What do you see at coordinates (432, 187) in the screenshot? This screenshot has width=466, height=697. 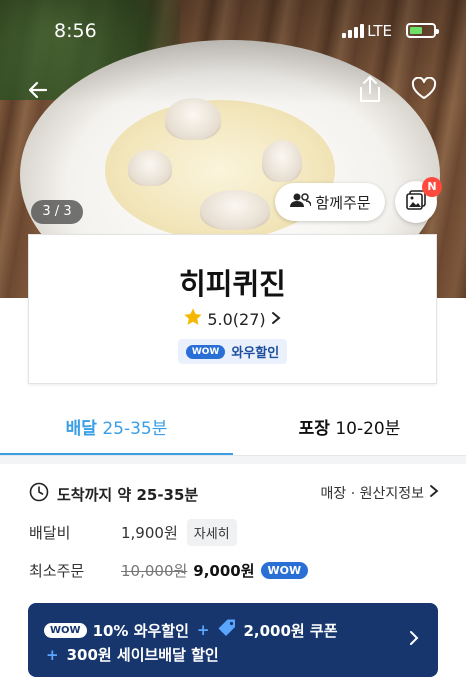 I see `new-badge: N` at bounding box center [432, 187].